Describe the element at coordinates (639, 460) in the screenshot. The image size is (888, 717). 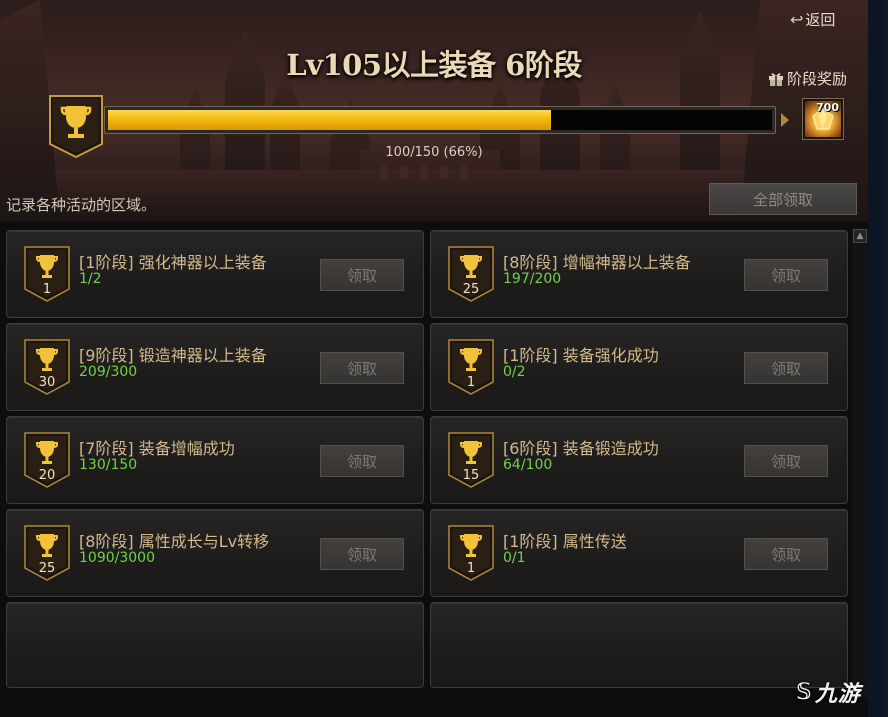
I see `achievement-card: 15 [6阶段] 装备锻造成功 64/100 领取` at that location.